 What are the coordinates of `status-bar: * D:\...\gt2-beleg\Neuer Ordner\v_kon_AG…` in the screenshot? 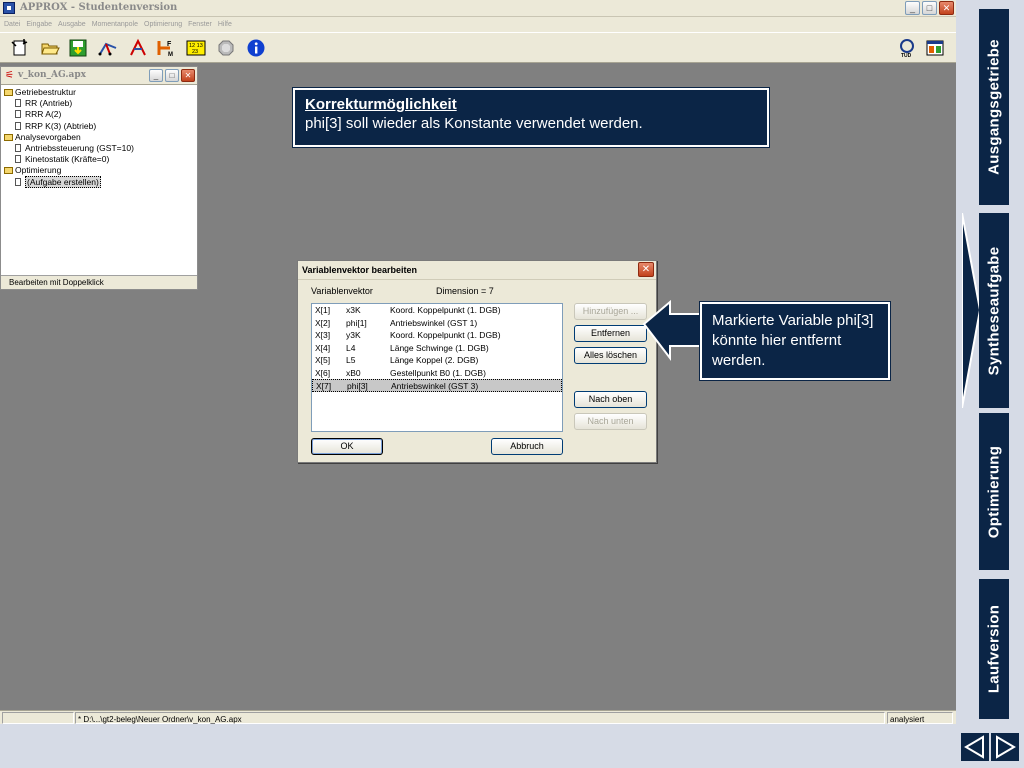 It's located at (478, 717).